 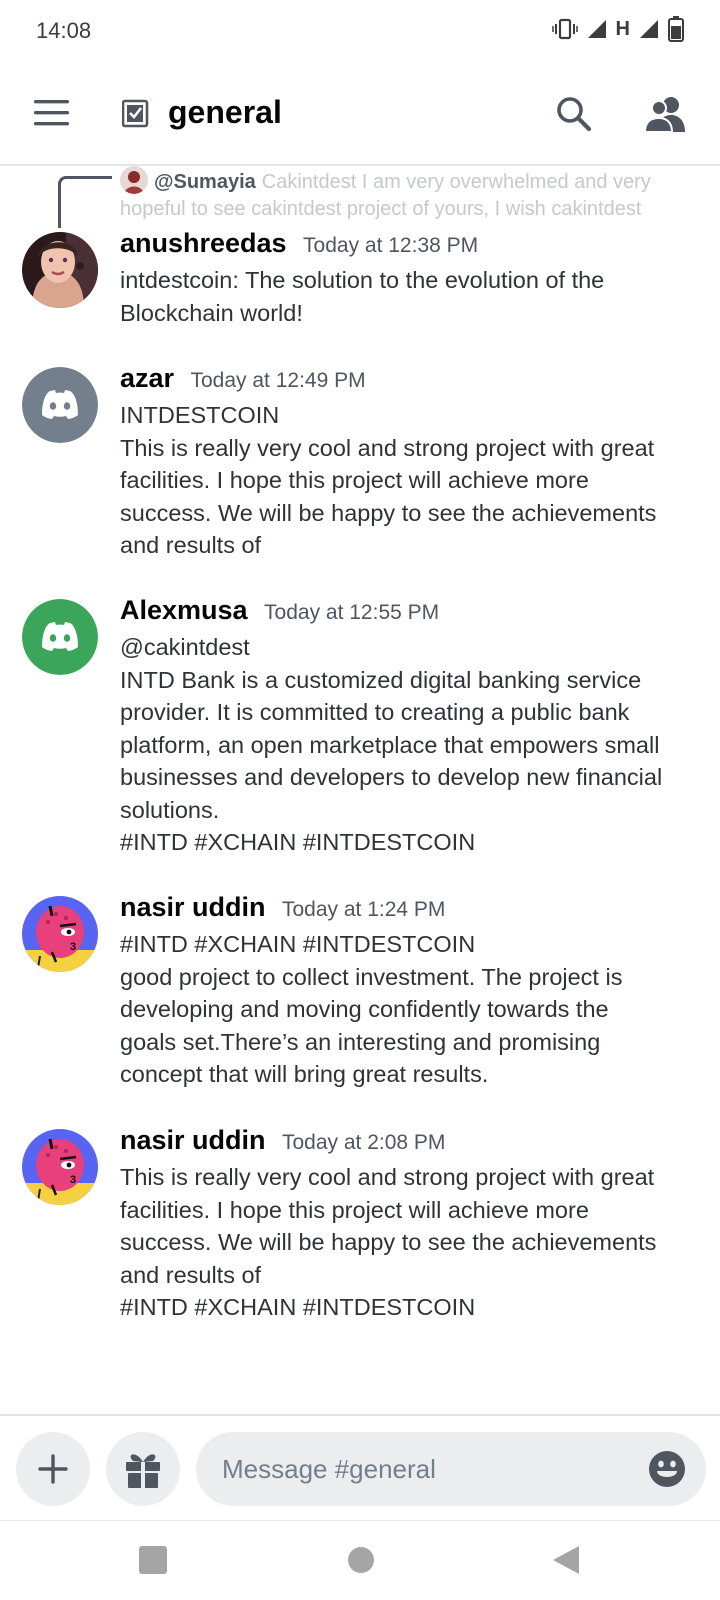 I want to click on system-navigation-bar, so click(x=360, y=1560).